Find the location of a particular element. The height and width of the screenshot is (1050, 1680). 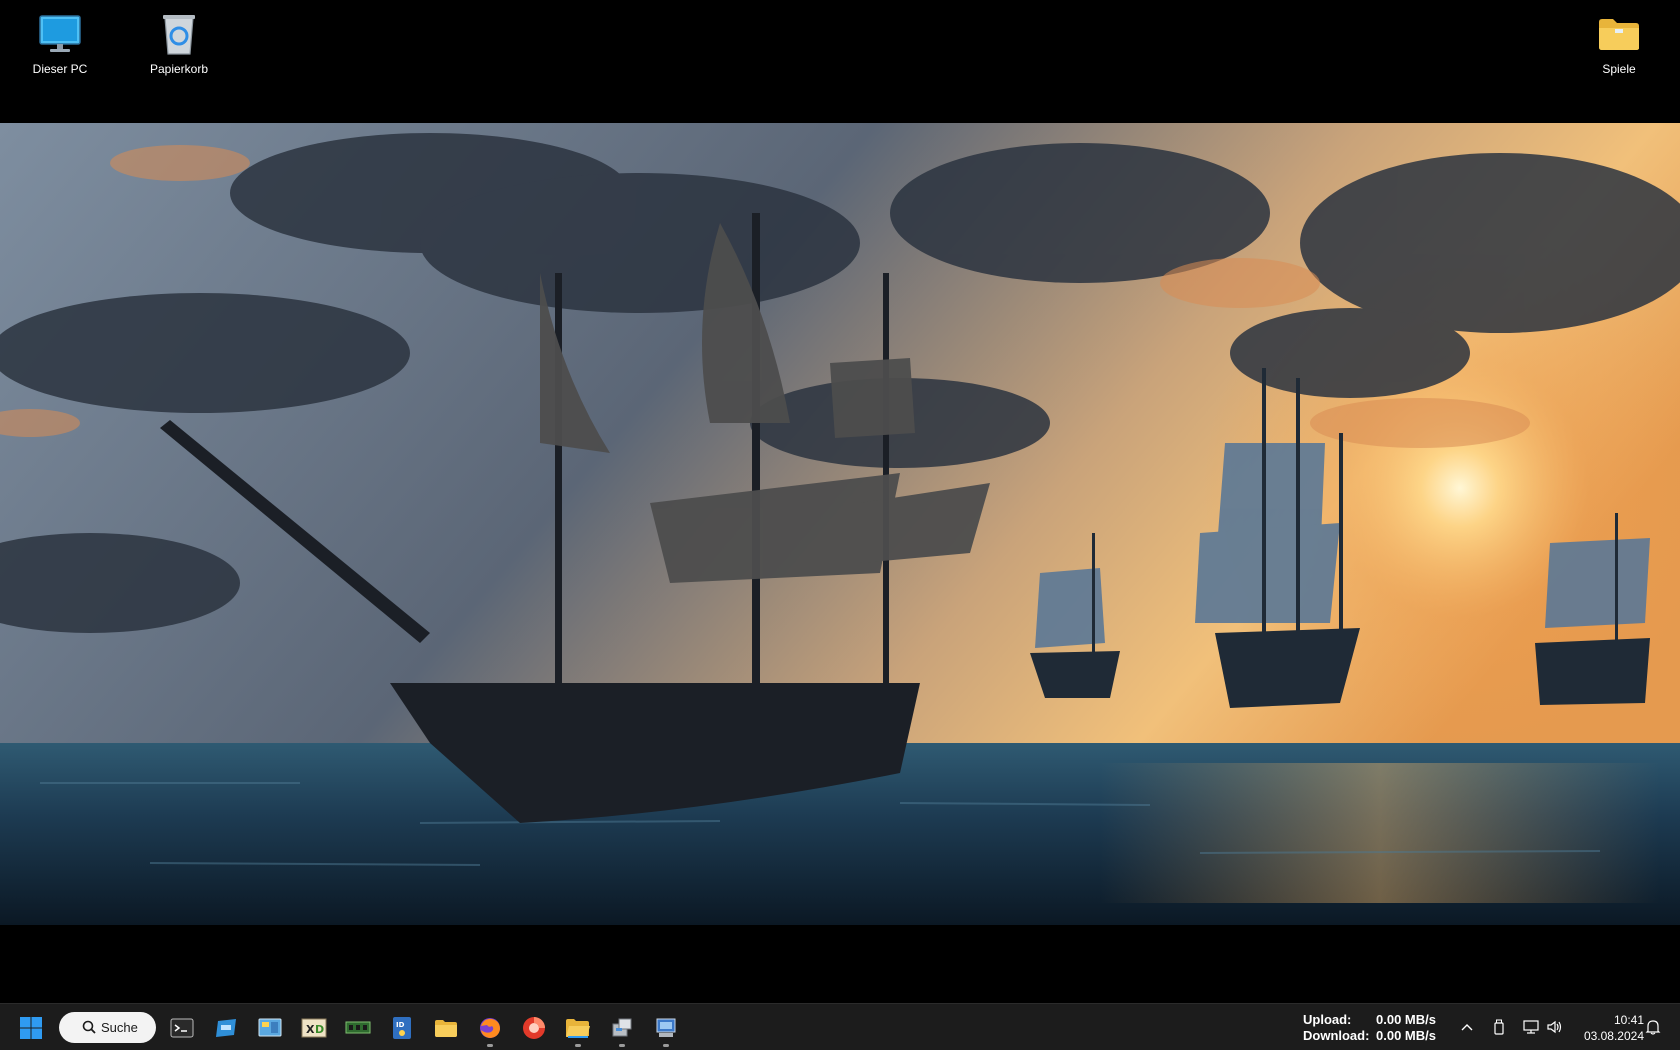

taskbar-app-network-tool is located at coordinates (622, 1028).